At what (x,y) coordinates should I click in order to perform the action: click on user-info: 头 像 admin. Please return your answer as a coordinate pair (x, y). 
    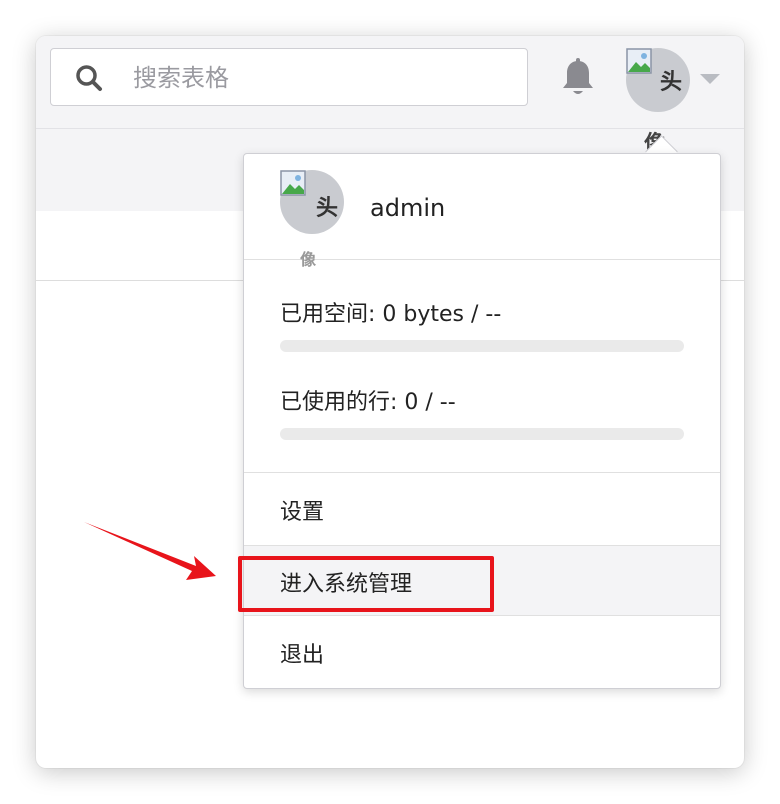
    Looking at the image, I should click on (482, 211).